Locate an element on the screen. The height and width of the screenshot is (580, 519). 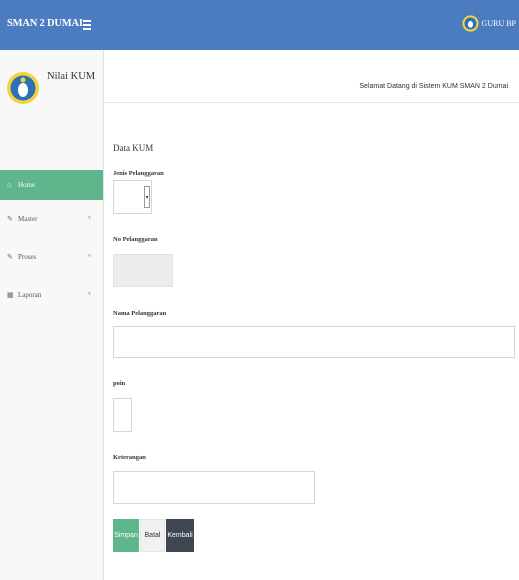
nama-pelanggaran-input is located at coordinates (314, 342).